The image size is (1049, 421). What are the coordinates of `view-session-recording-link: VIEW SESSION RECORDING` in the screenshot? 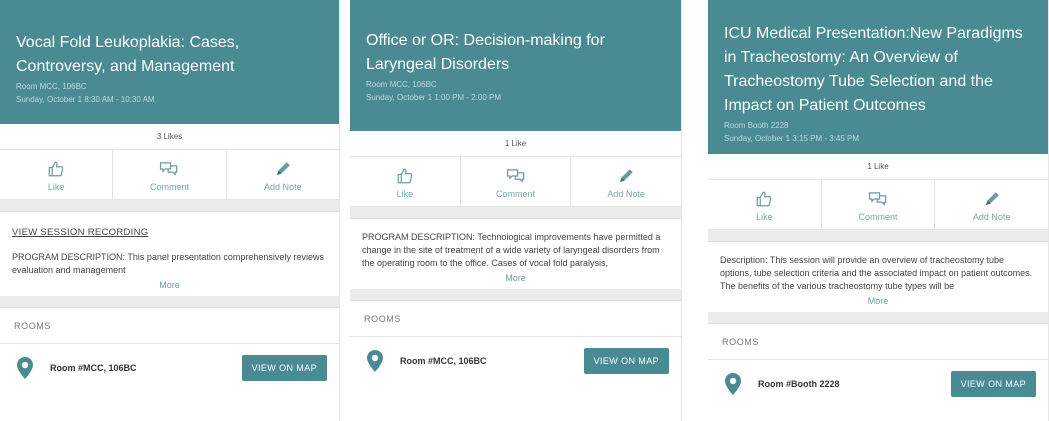 It's located at (169, 232).